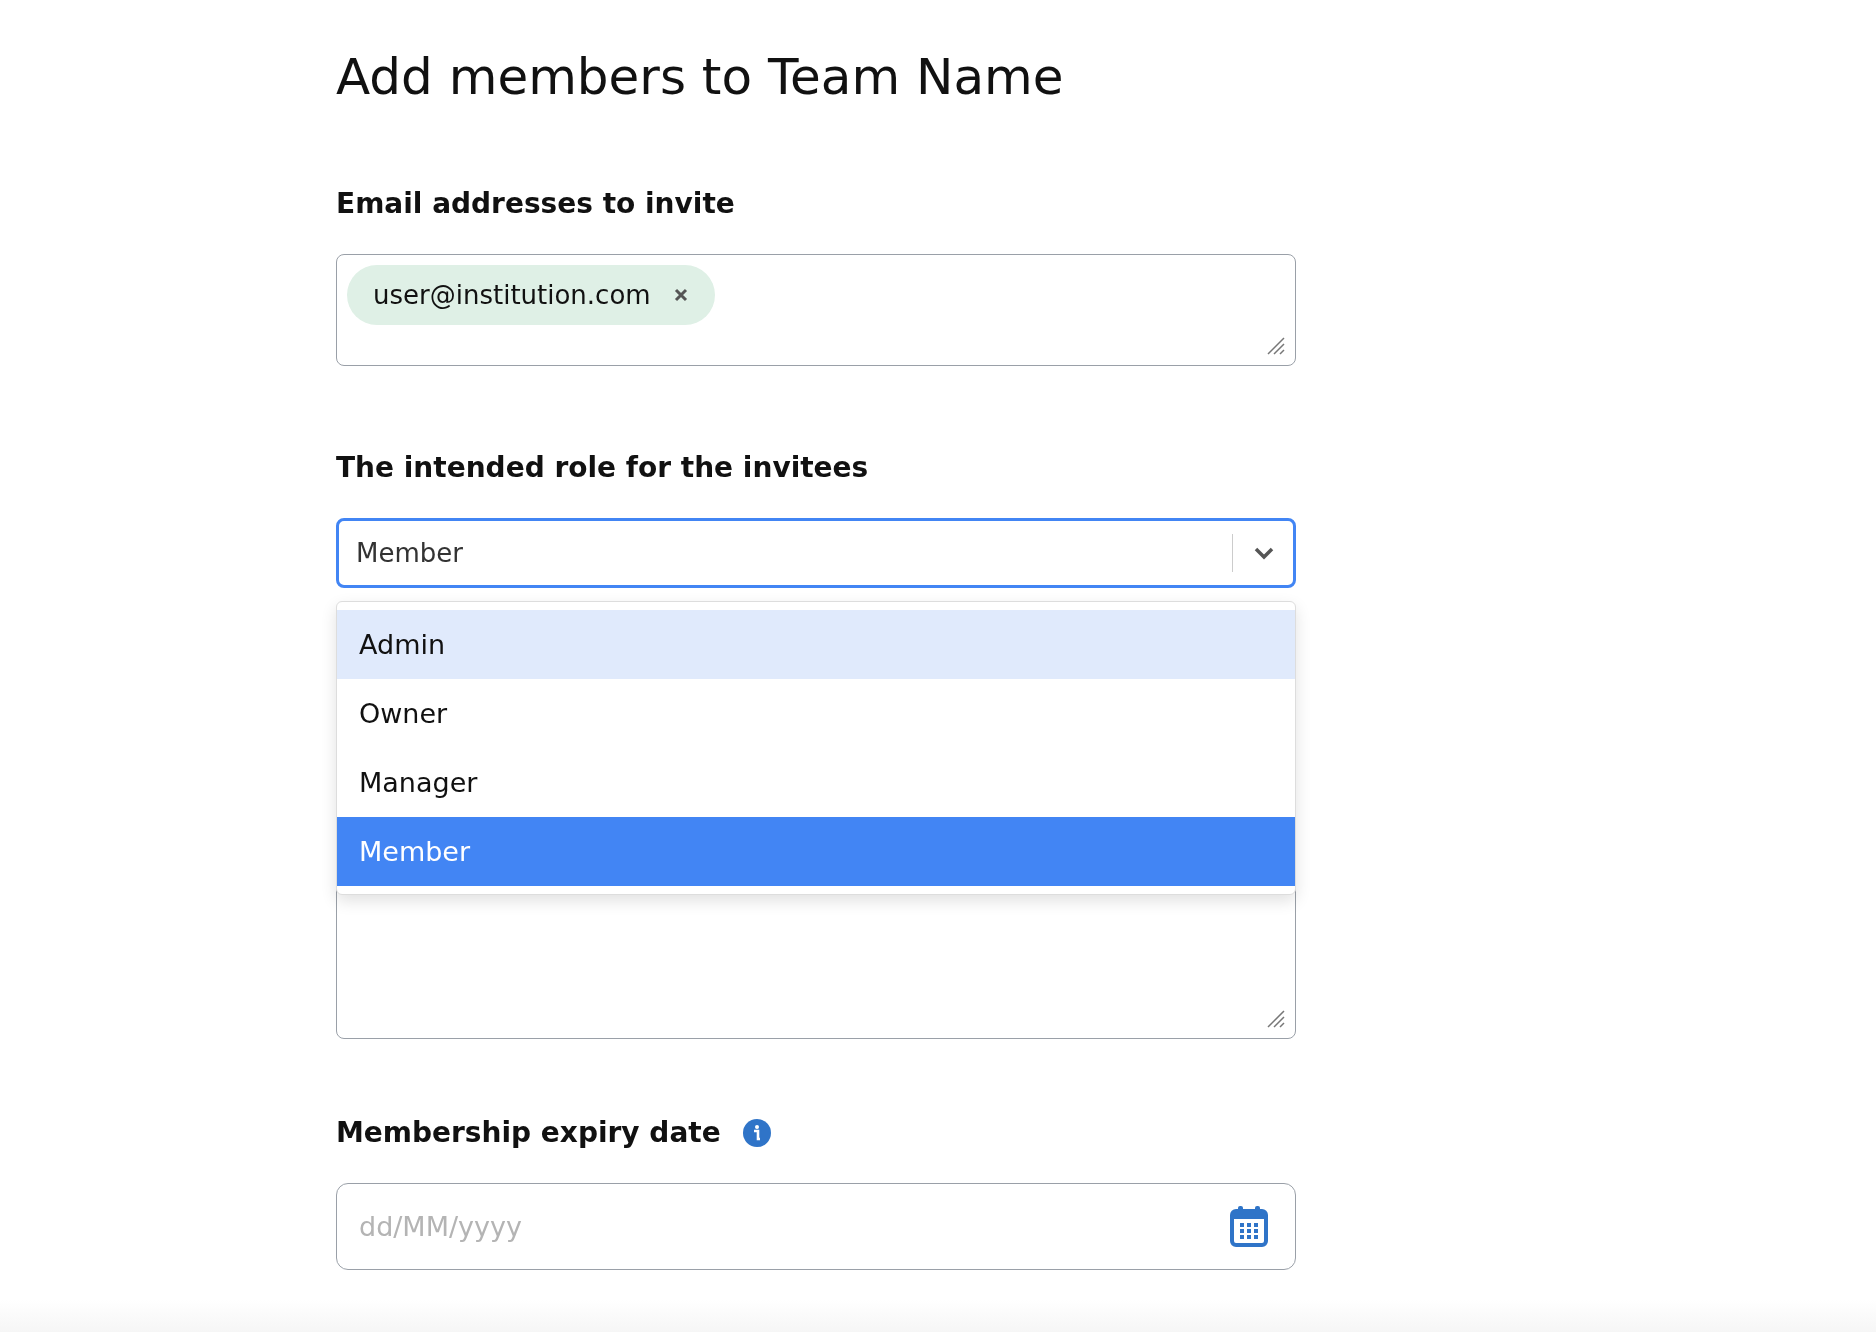  I want to click on email-chip: user@institution.com, so click(531, 295).